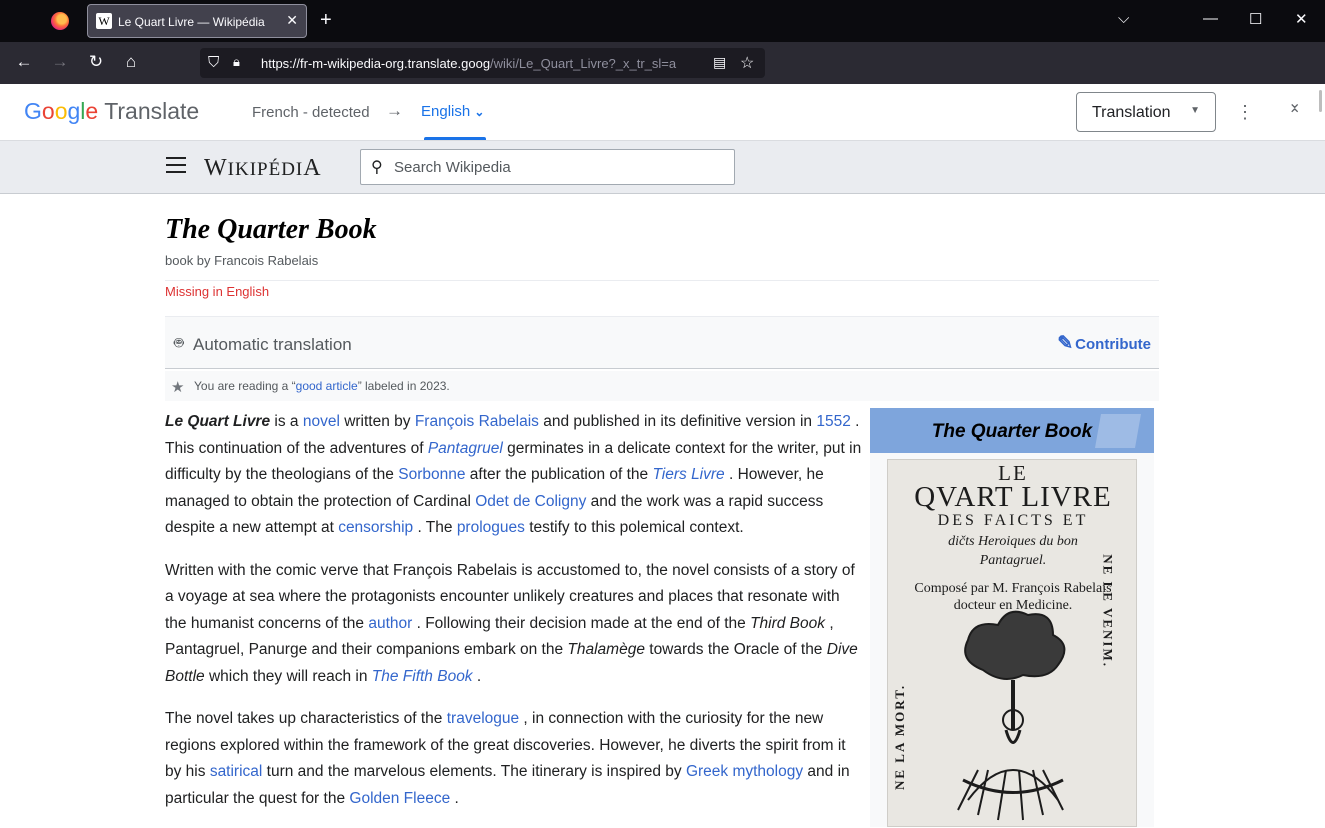  Describe the element at coordinates (60, 21) in the screenshot. I see `firefox-icon` at that location.